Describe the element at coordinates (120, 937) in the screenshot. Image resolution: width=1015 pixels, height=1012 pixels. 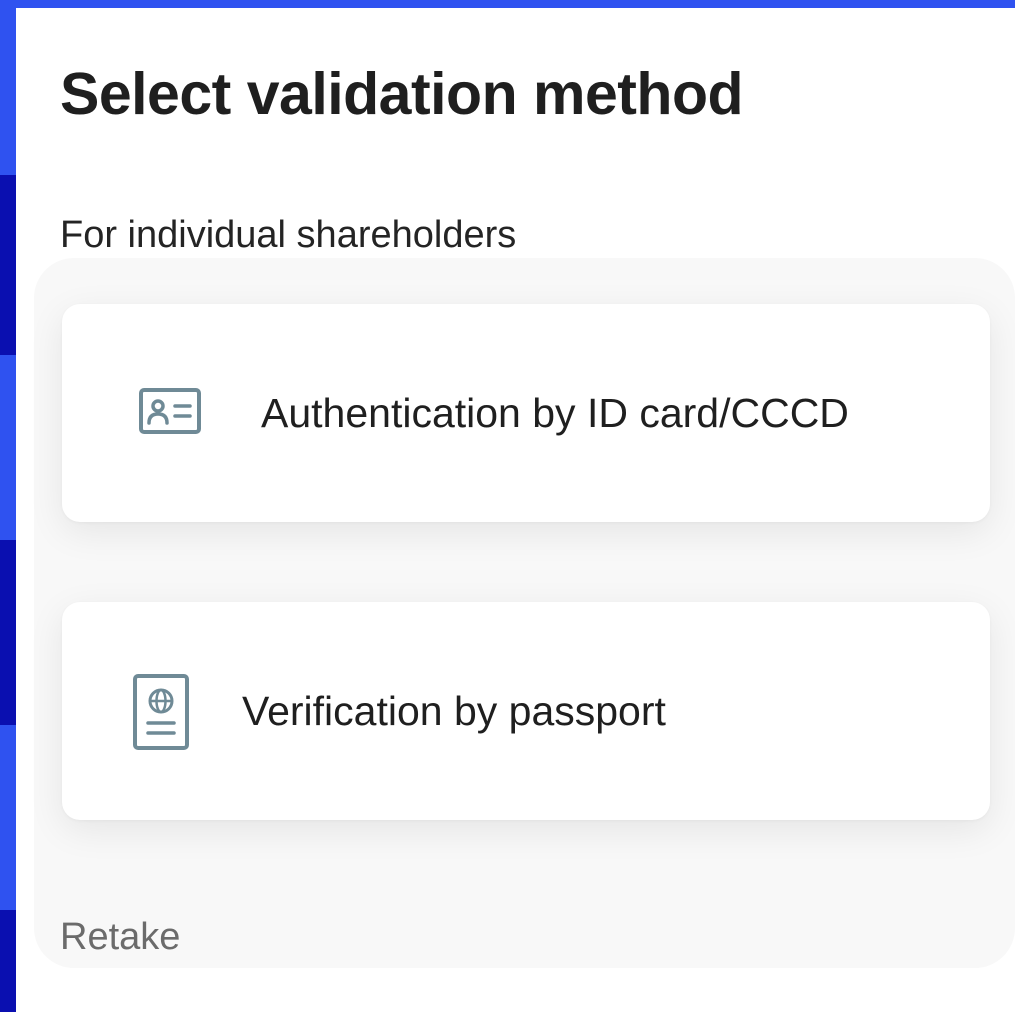
I see `retake-link: Retake` at that location.